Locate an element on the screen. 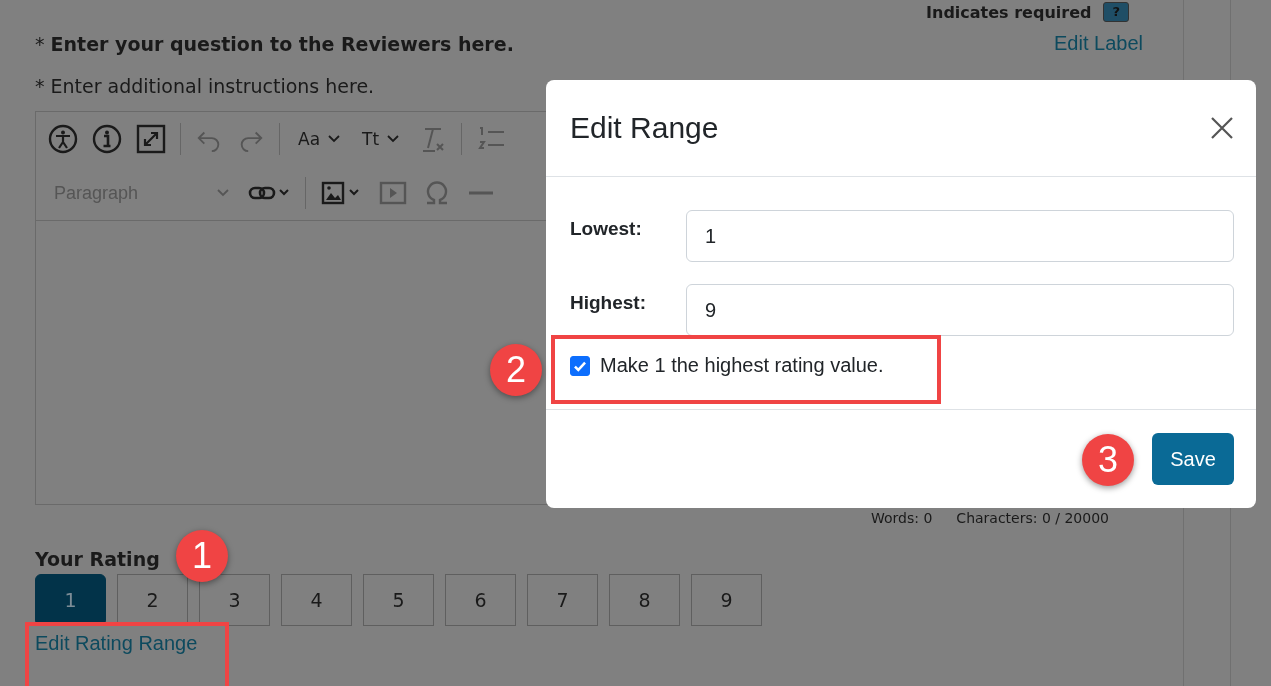  character-count: Characters: 0 / 20000 is located at coordinates (1032, 518).